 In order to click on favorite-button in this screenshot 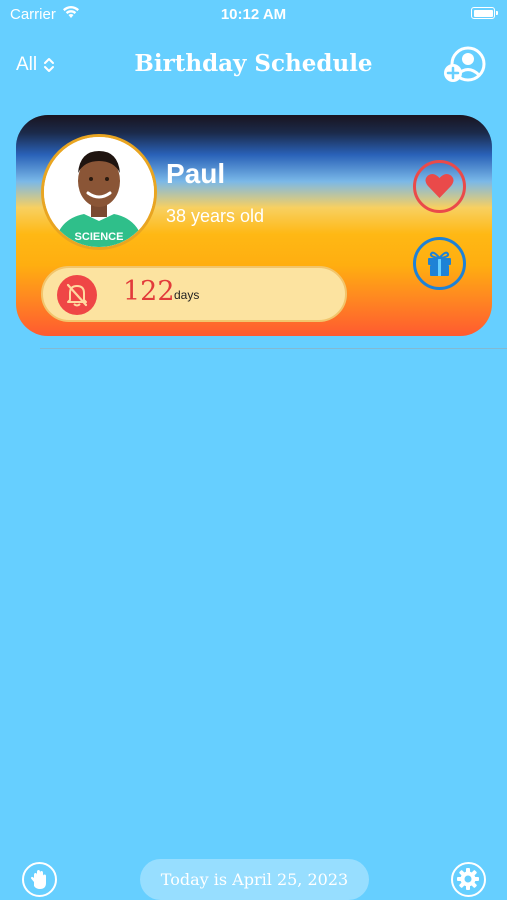, I will do `click(439, 186)`.